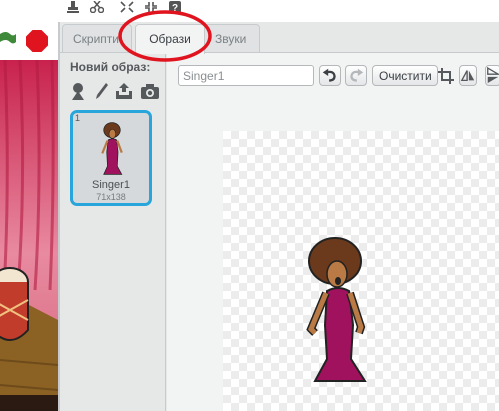 This screenshot has height=411, width=499. Describe the element at coordinates (97, 38) in the screenshot. I see `tab-scripts: Скрипти` at that location.